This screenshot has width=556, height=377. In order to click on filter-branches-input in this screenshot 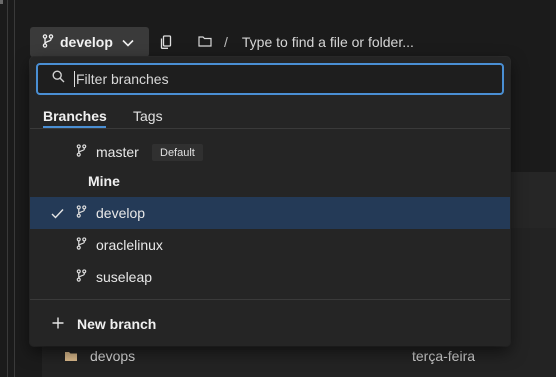, I will do `click(276, 79)`.